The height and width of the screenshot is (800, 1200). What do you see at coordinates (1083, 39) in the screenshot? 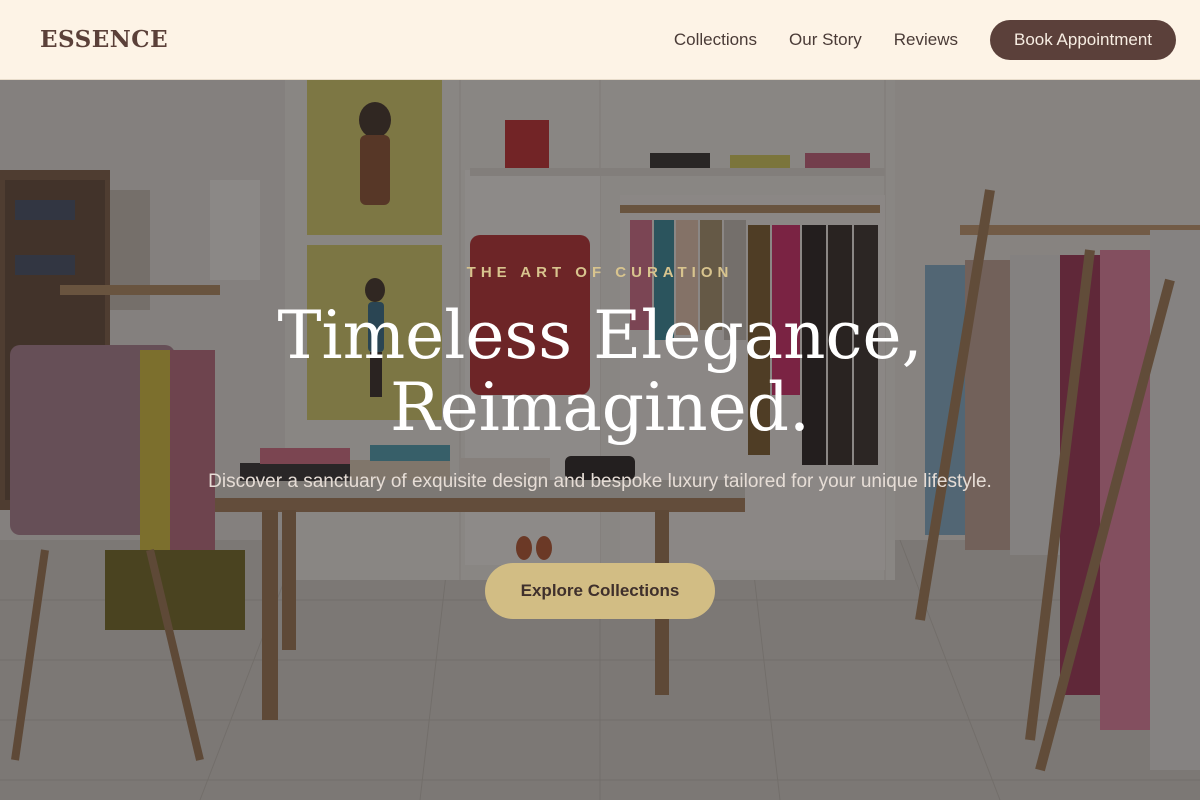
I see `book-appointment-button: Book Appointment` at bounding box center [1083, 39].